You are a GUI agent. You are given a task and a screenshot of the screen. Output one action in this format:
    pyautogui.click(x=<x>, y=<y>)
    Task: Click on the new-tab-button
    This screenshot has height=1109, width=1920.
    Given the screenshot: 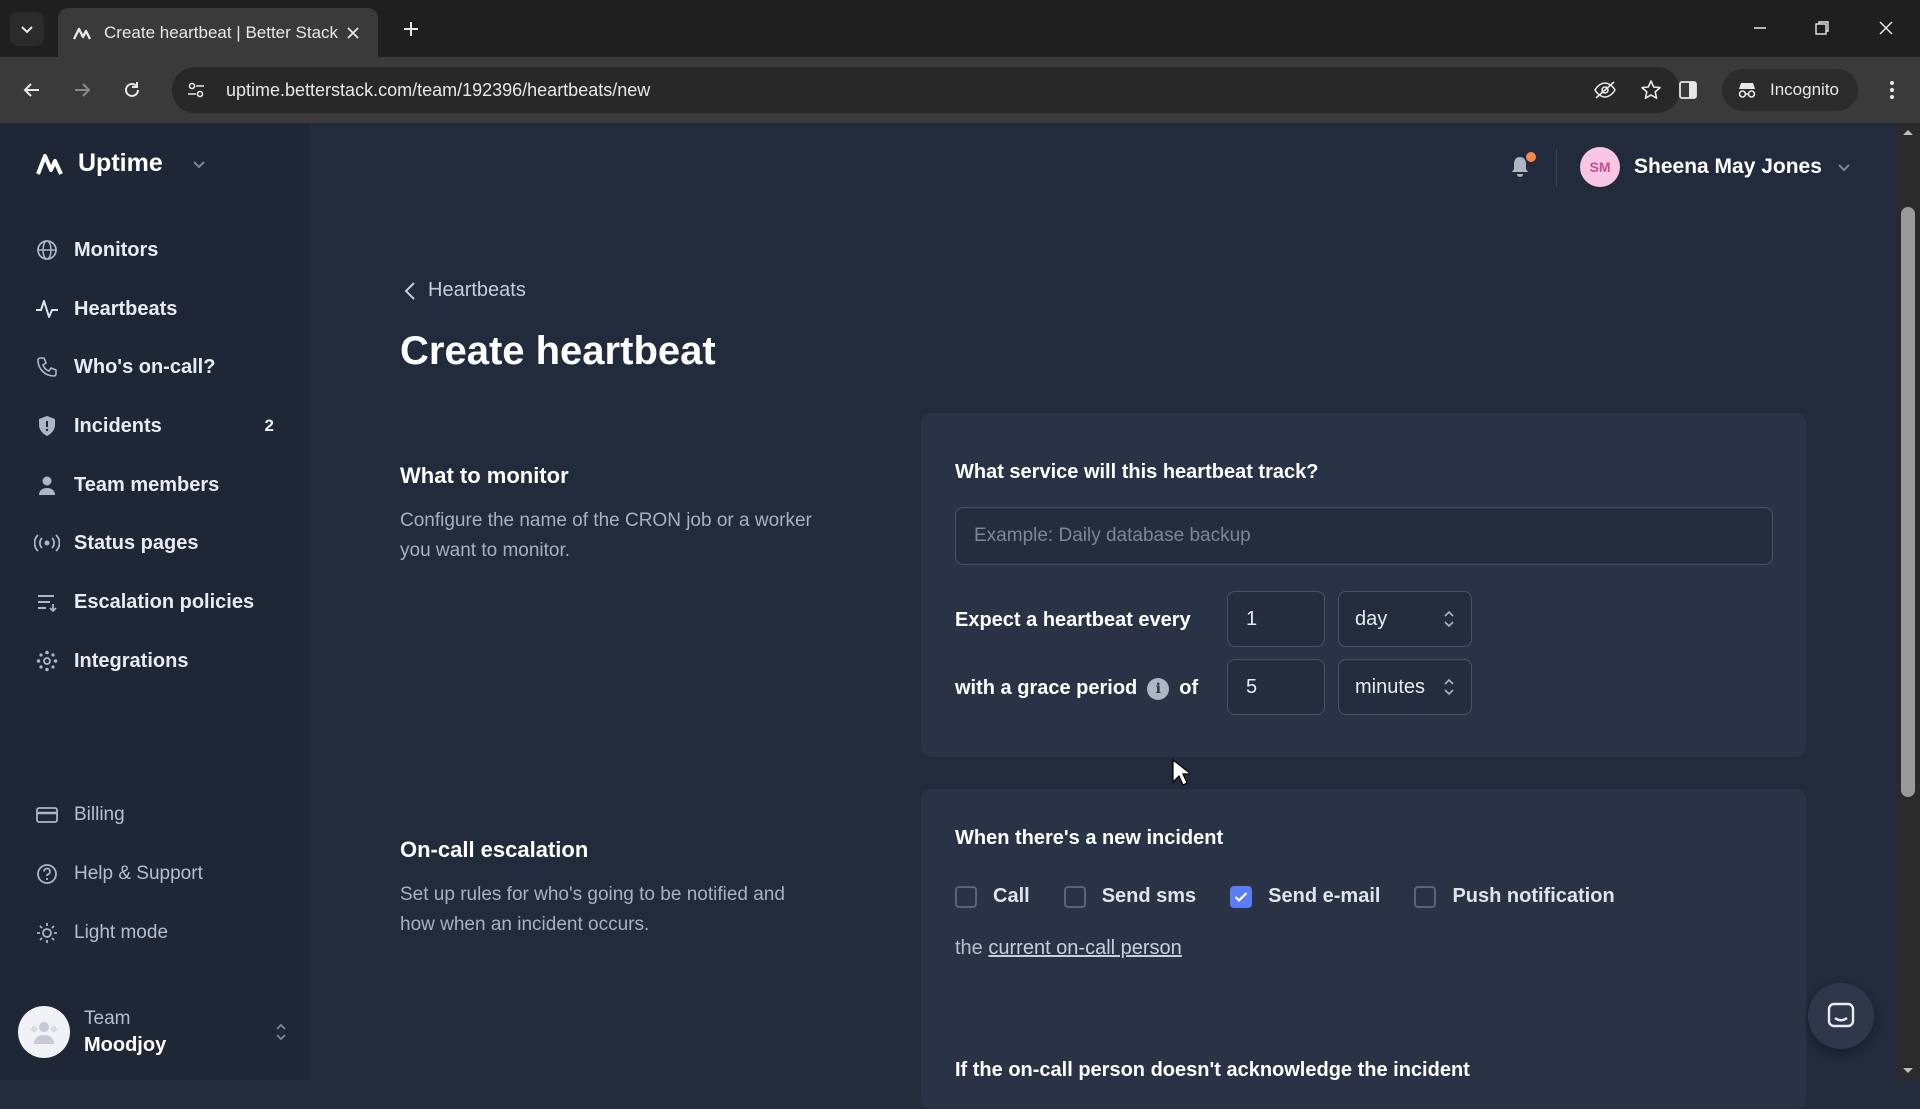 What is the action you would take?
    pyautogui.click(x=411, y=29)
    